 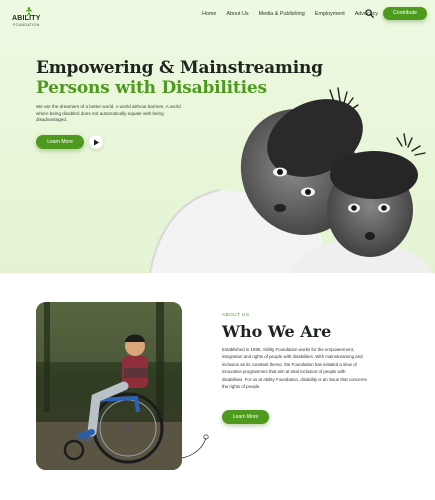 What do you see at coordinates (405, 13) in the screenshot?
I see `contribute-button: Contribute` at bounding box center [405, 13].